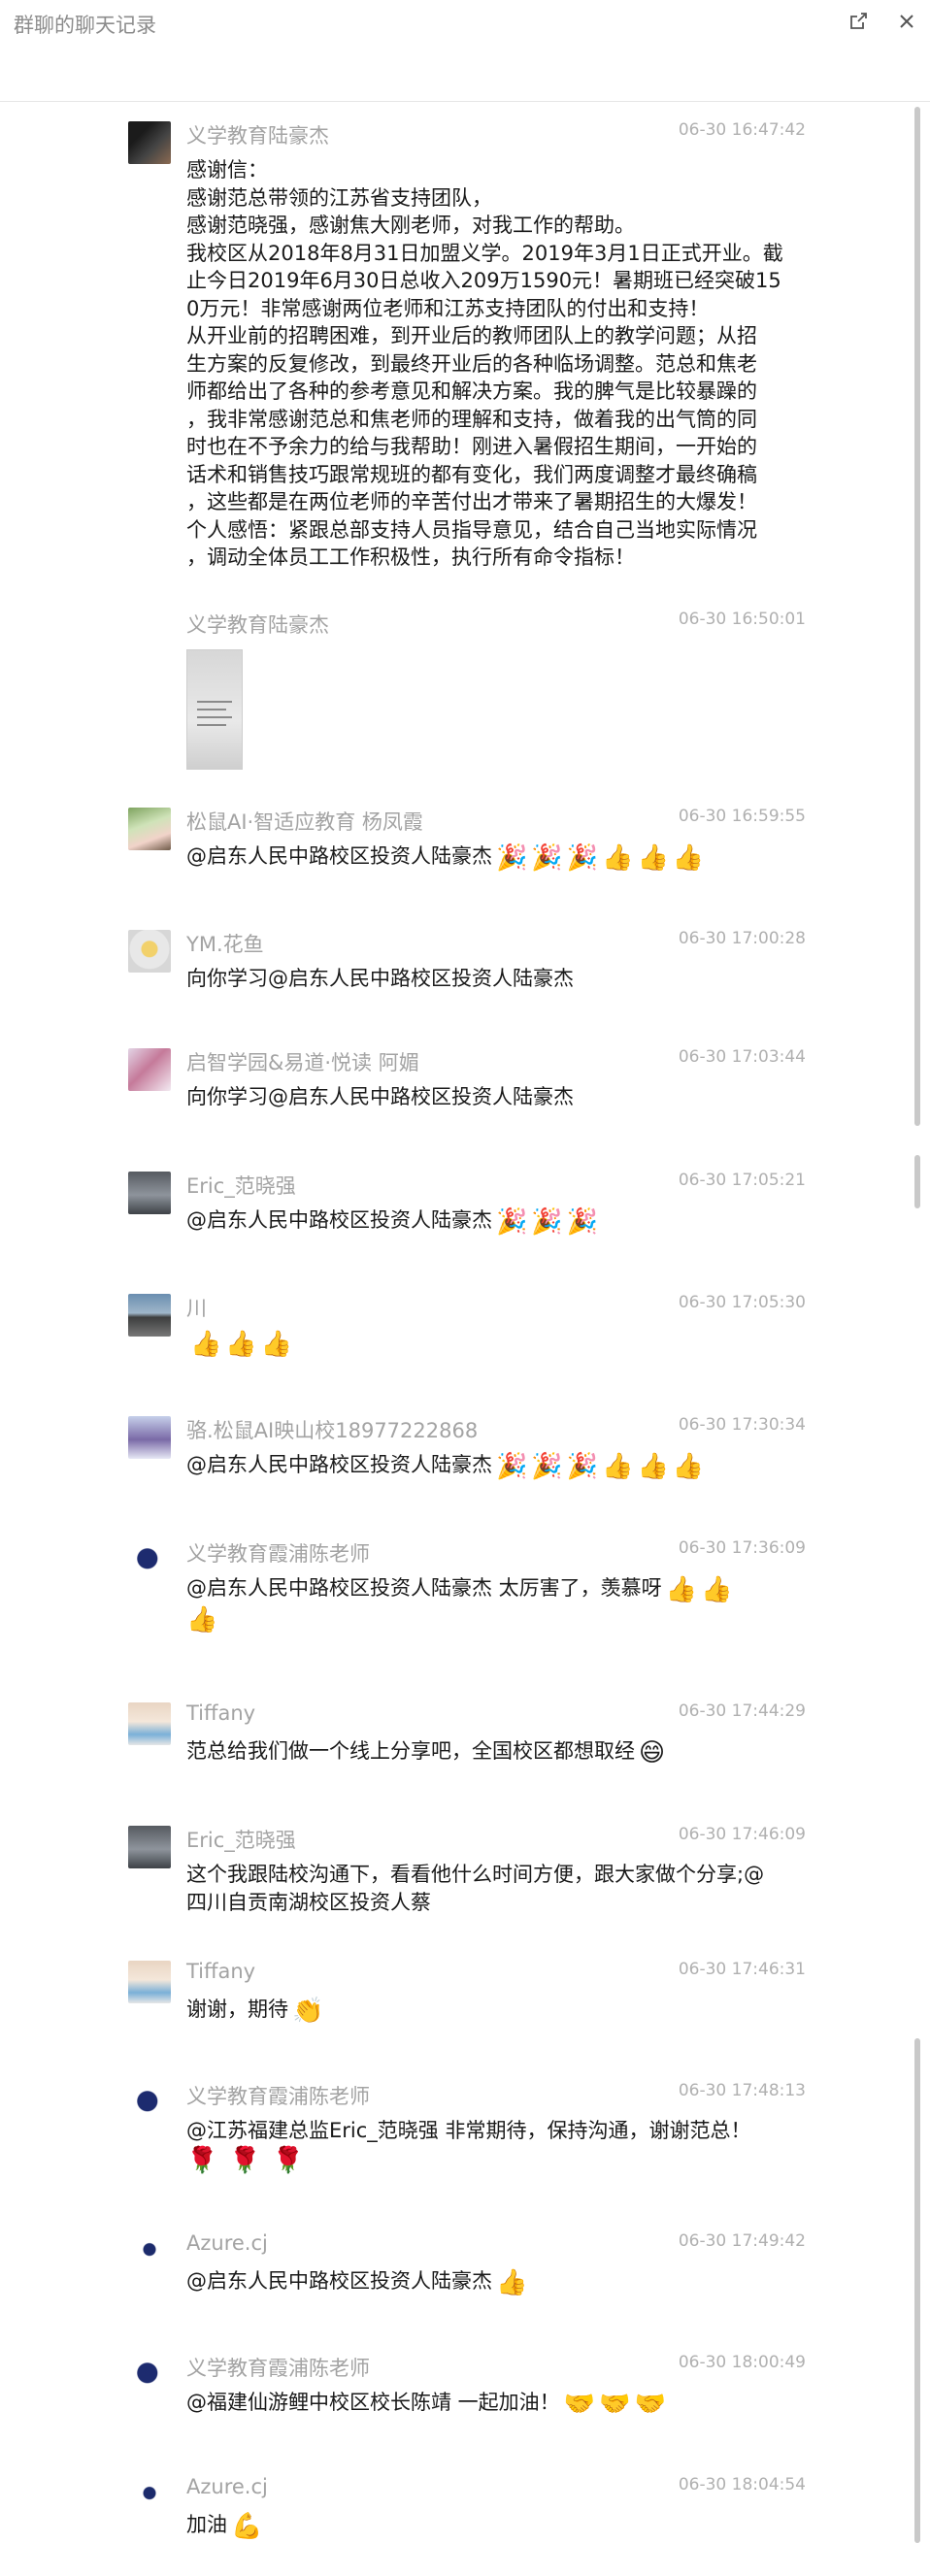 This screenshot has width=930, height=2576. What do you see at coordinates (480, 1752) in the screenshot?
I see `message-body: 范总给我们做一个线上分享吧，全国校区都想取经 😄` at bounding box center [480, 1752].